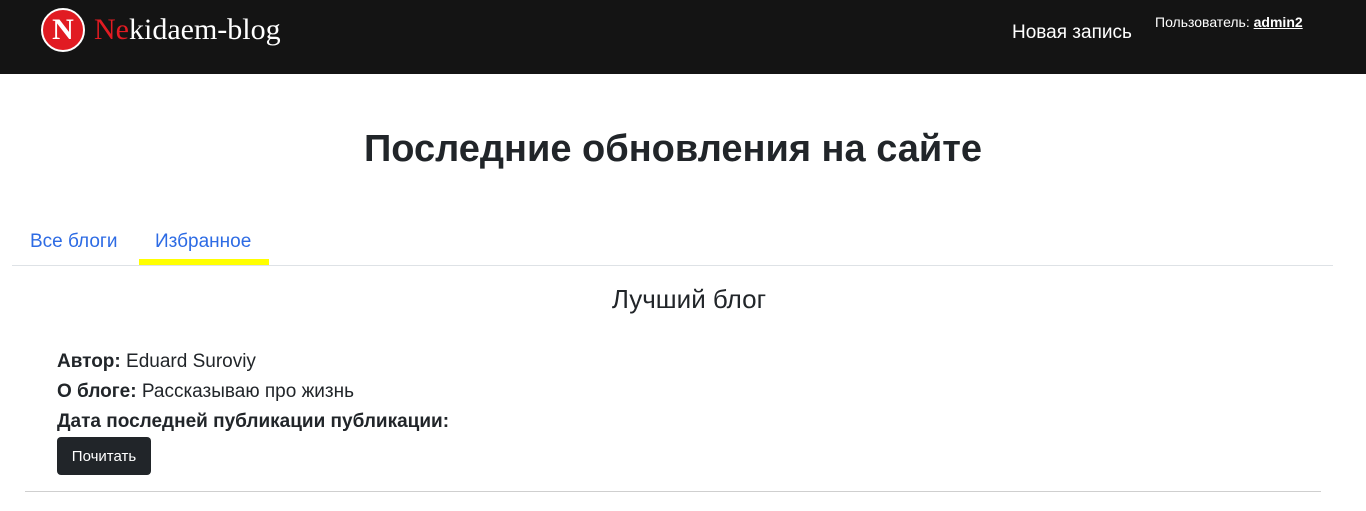 The height and width of the screenshot is (511, 1366). I want to click on brand-name: Nekidaem-blog, so click(187, 30).